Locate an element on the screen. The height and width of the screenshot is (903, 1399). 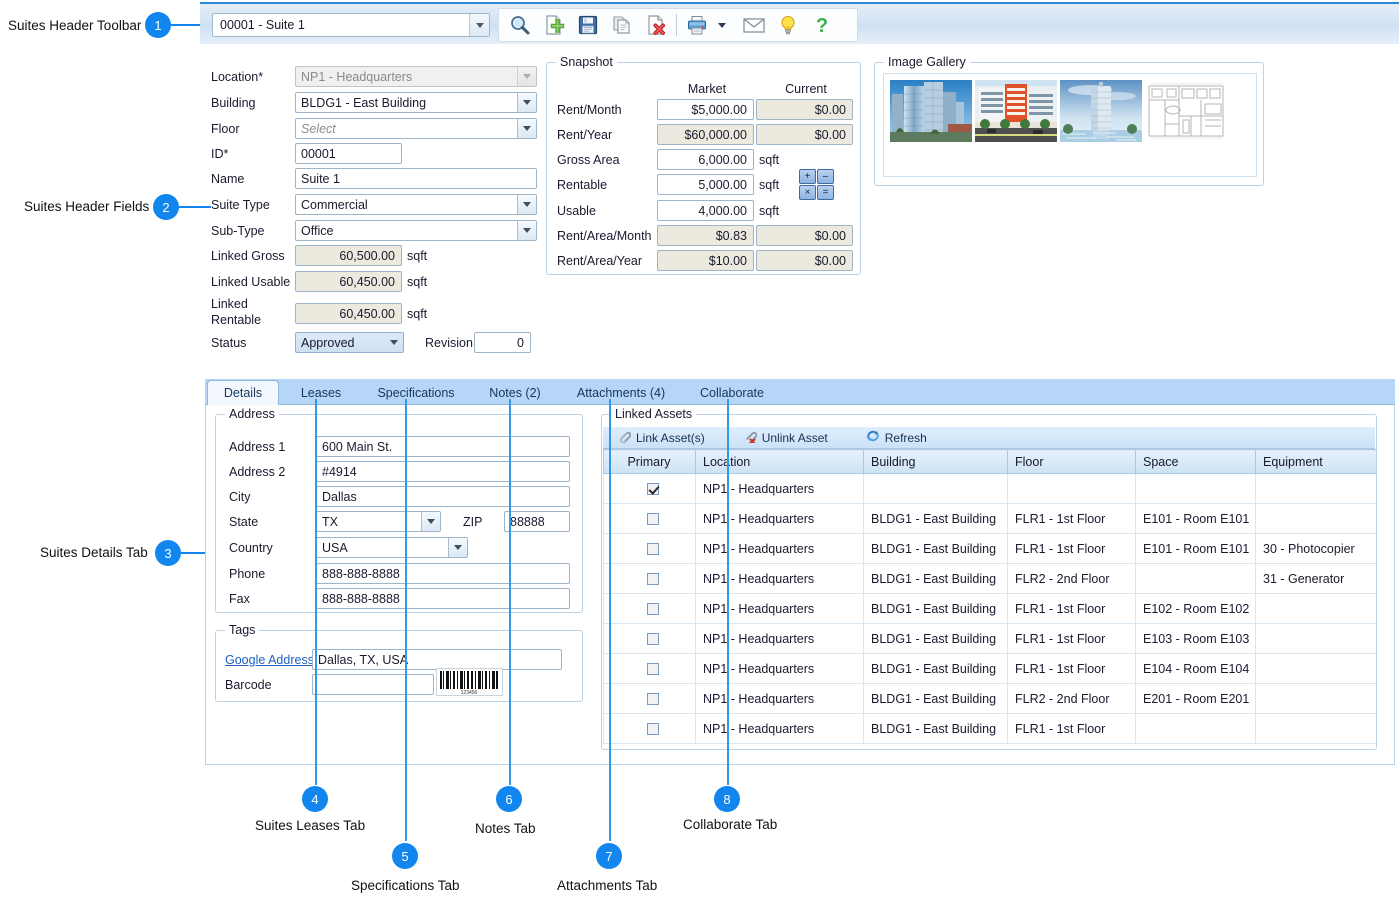
calculator-buttons: + – × = is located at coordinates (816, 184).